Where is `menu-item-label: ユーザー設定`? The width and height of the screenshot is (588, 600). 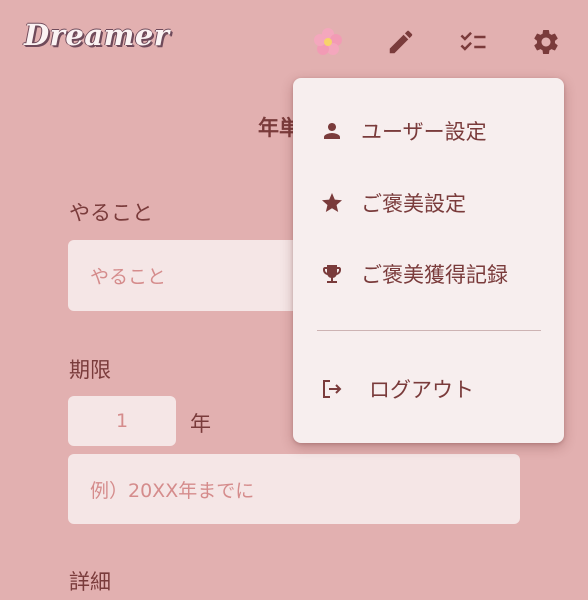
menu-item-label: ユーザー設定 is located at coordinates (424, 132).